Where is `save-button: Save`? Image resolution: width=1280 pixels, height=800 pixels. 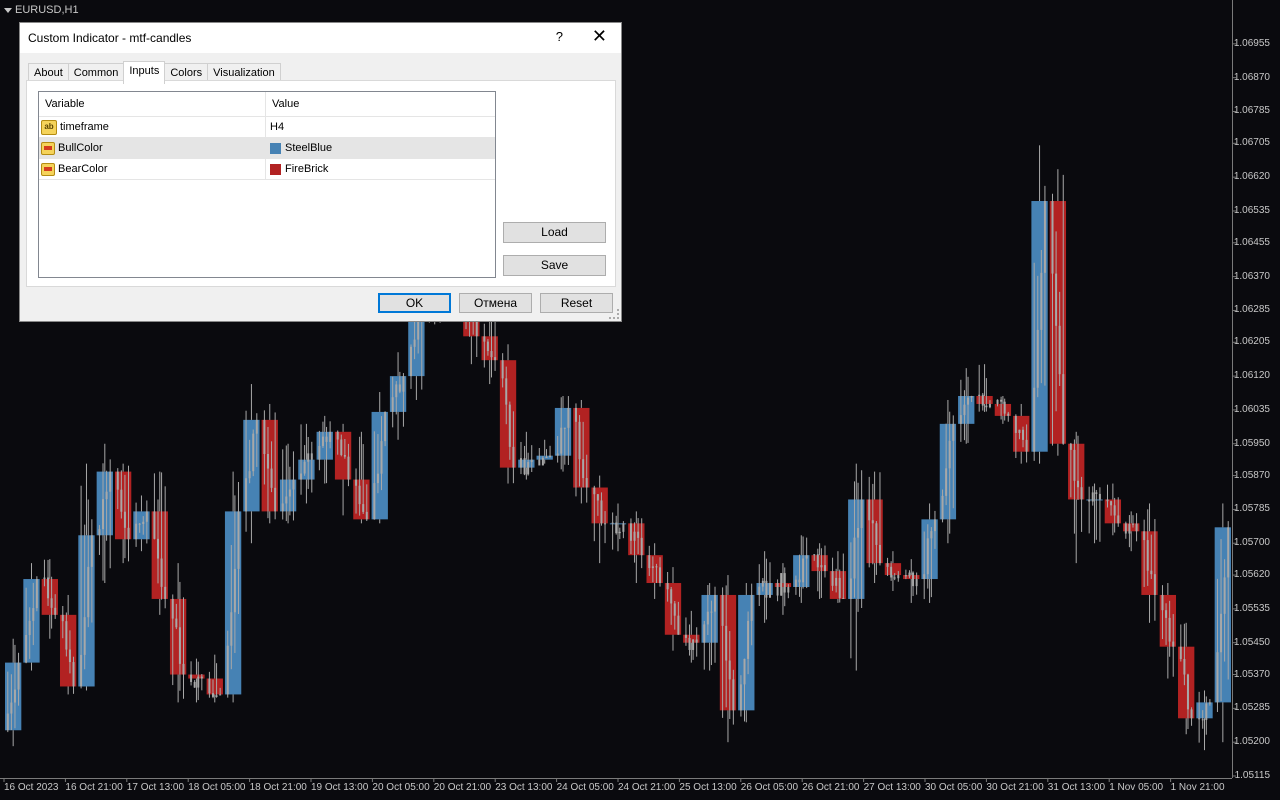 save-button: Save is located at coordinates (554, 265).